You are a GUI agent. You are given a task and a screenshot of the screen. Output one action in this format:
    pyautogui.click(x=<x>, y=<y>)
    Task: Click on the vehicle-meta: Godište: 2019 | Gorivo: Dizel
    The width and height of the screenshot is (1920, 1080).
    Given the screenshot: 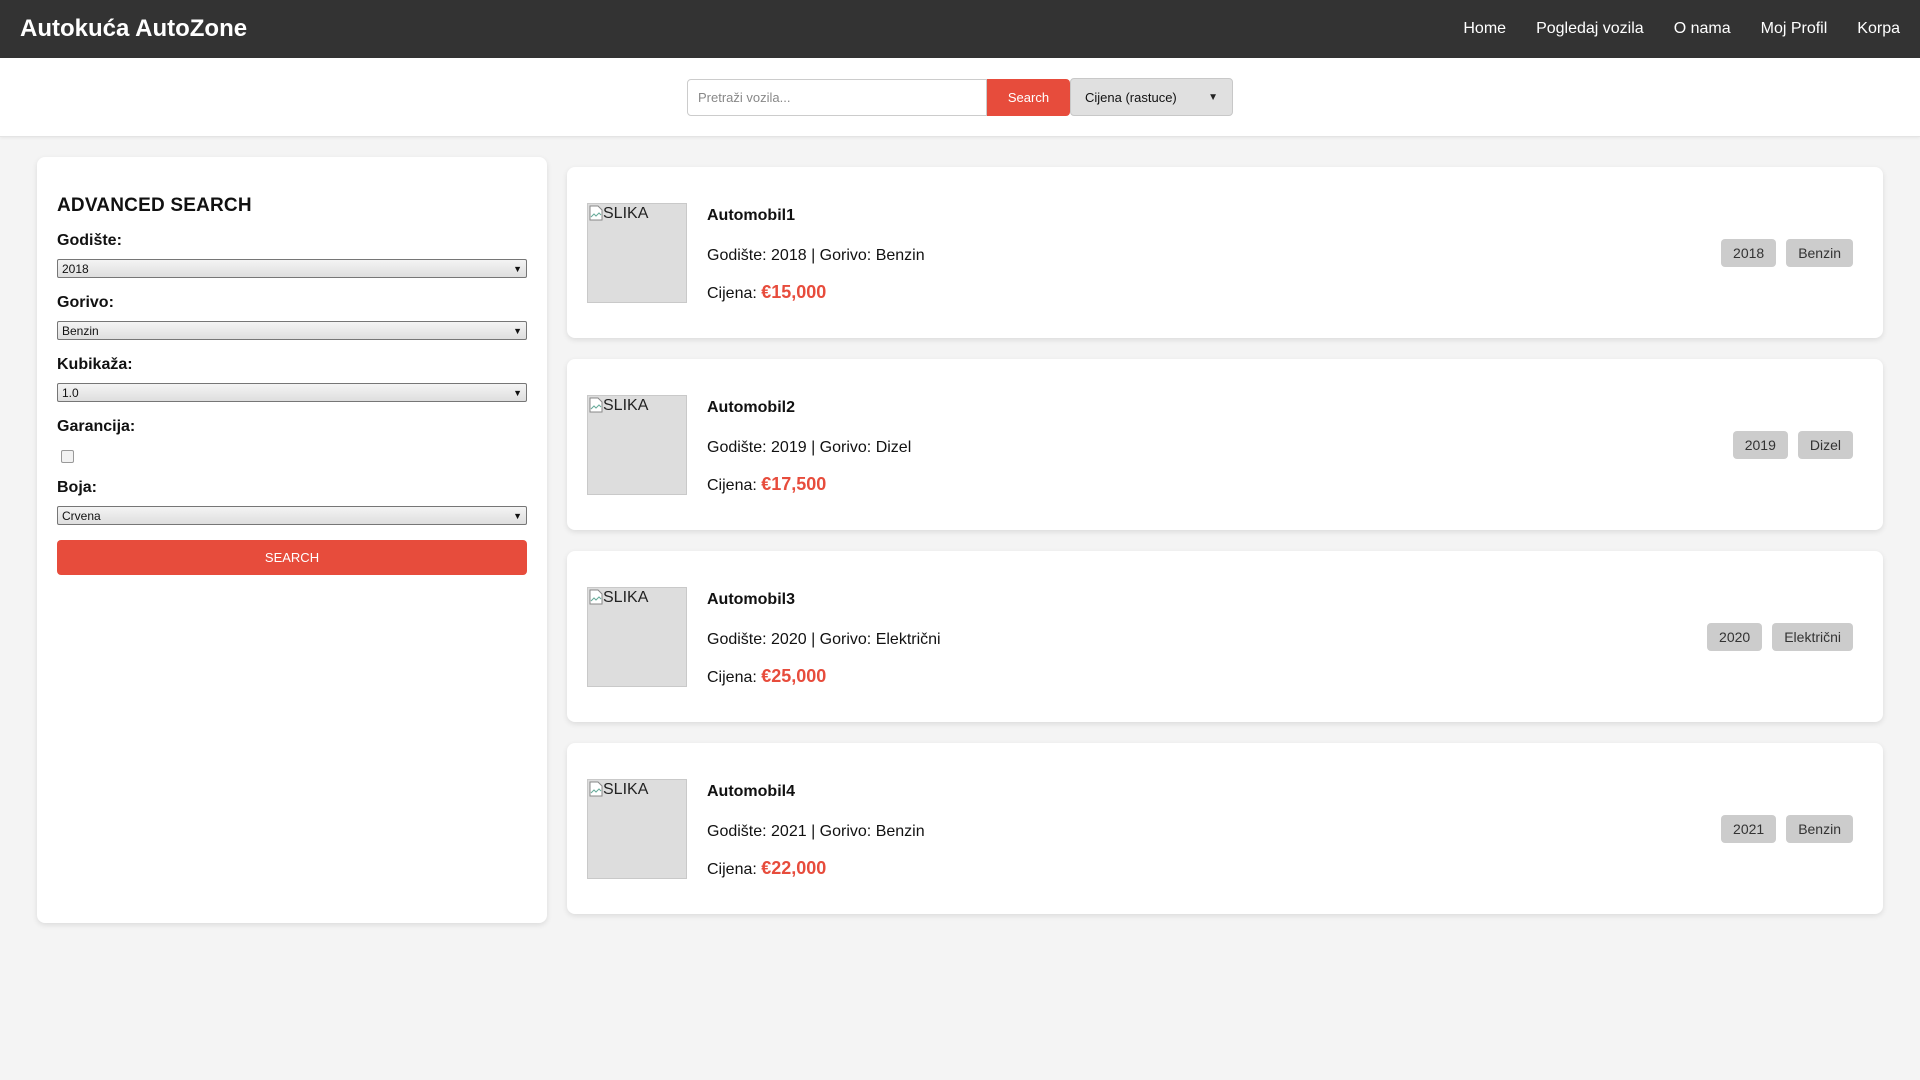 What is the action you would take?
    pyautogui.click(x=809, y=447)
    